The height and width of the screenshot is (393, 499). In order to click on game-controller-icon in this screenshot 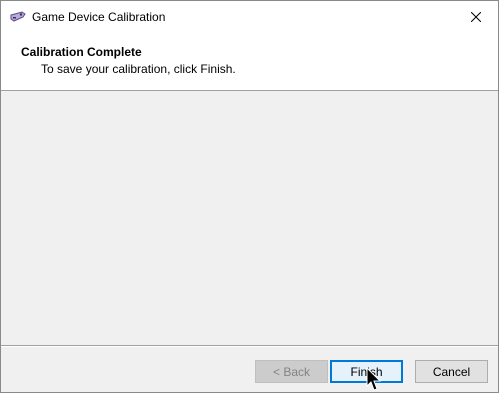, I will do `click(18, 16)`.